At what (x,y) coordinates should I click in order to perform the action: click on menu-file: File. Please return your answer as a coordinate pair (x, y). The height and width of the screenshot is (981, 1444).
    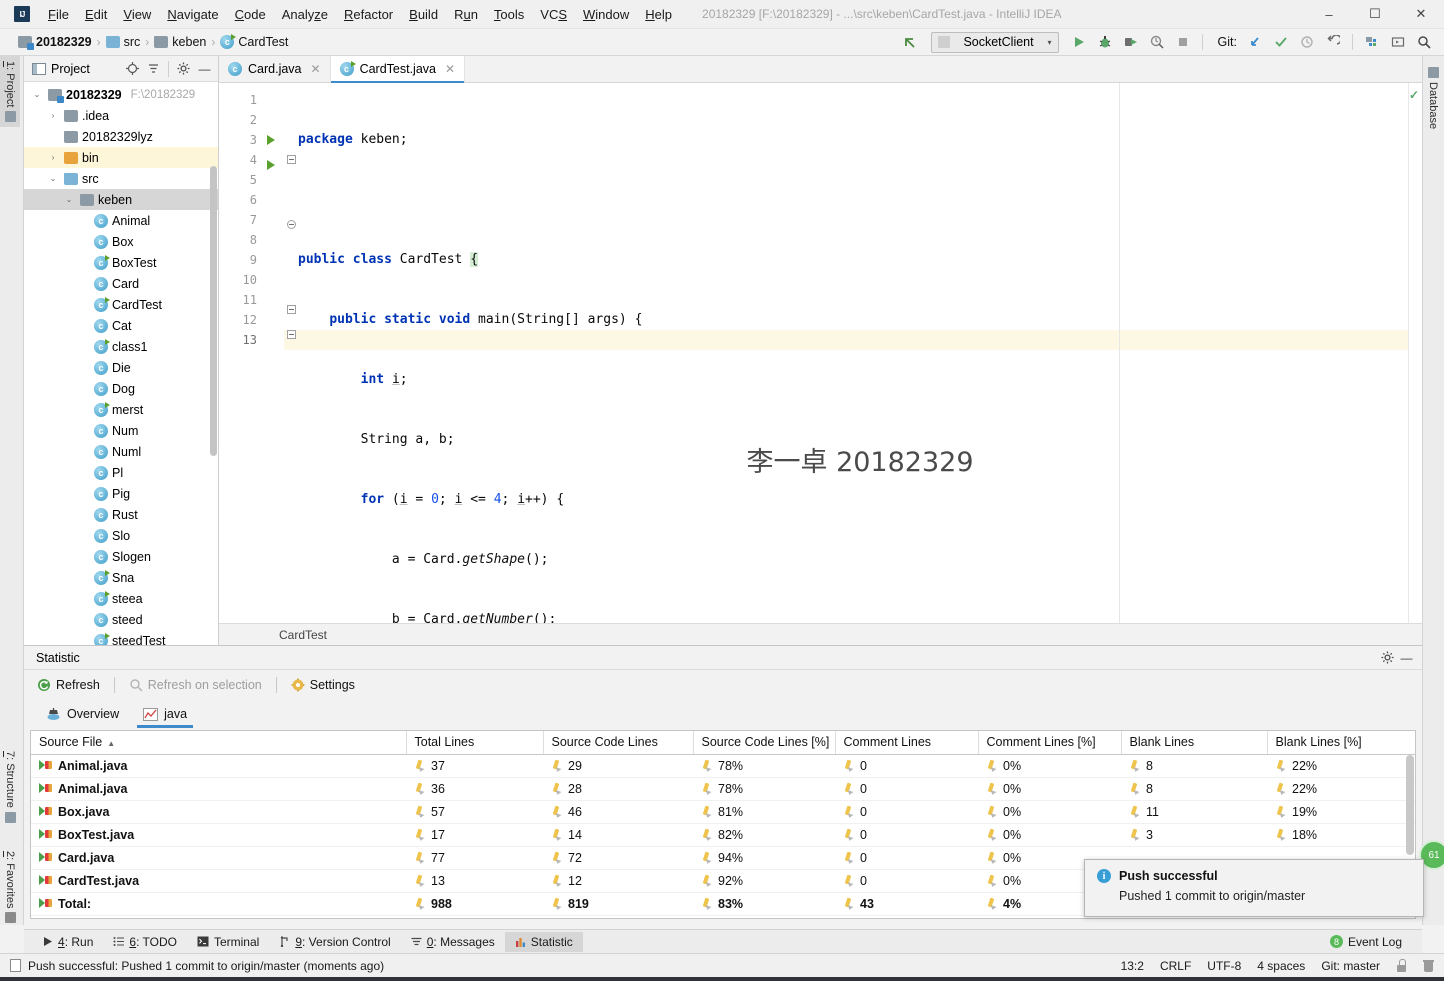
    Looking at the image, I should click on (58, 14).